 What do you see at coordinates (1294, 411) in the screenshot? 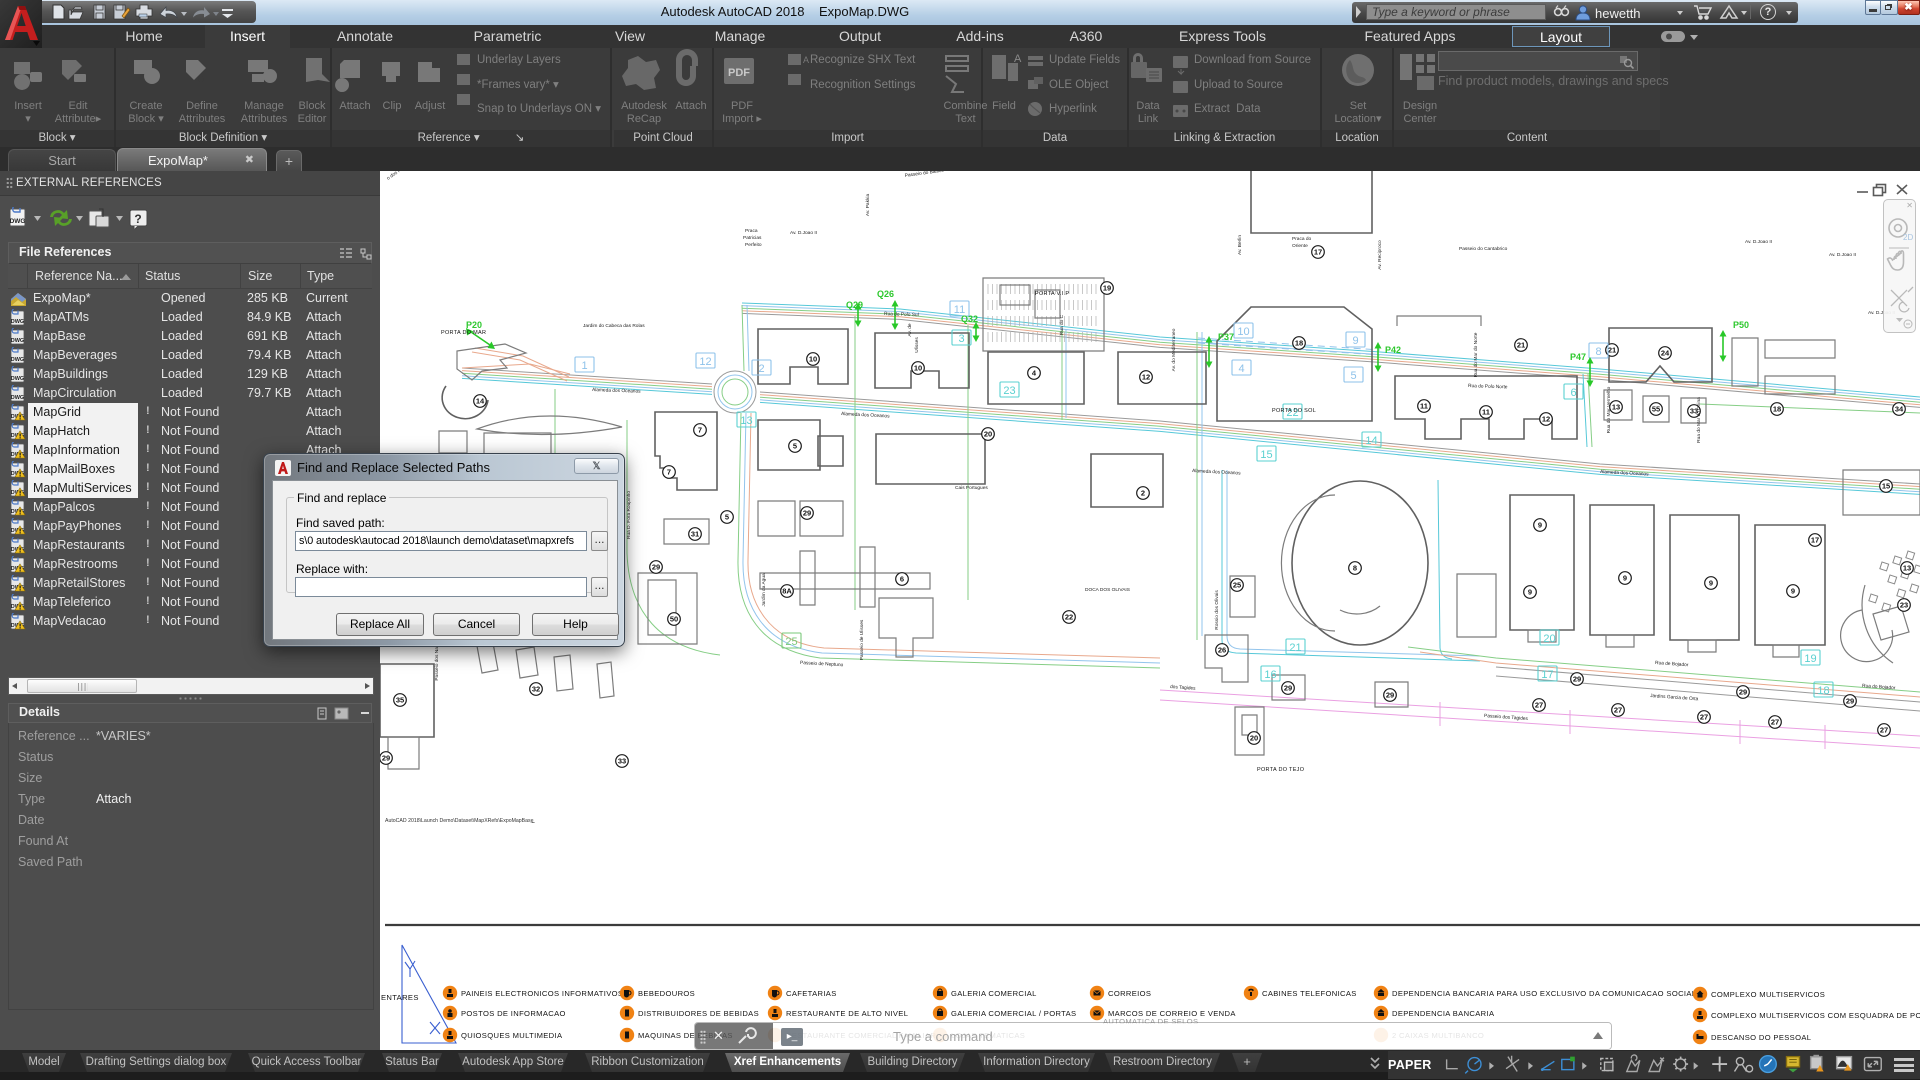
I see `svg-text: PORTA DO SOL` at bounding box center [1294, 411].